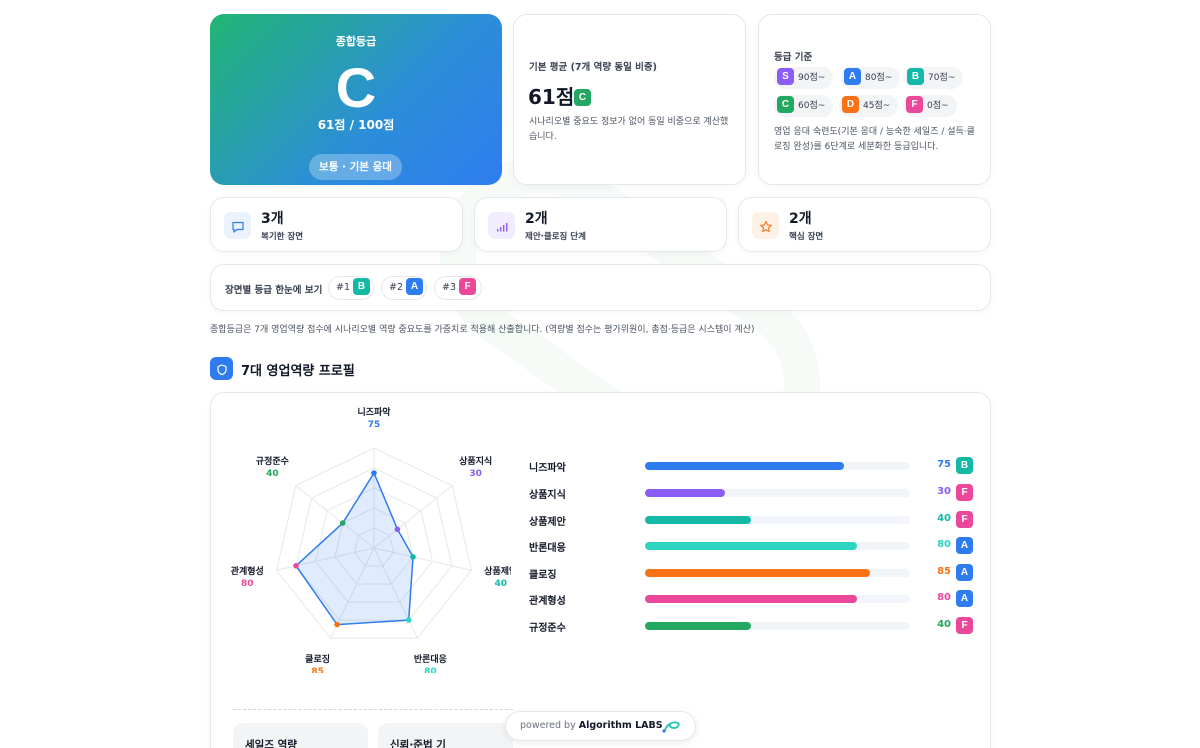 The width and height of the screenshot is (1200, 748). I want to click on scene-grade-badge: A, so click(415, 286).